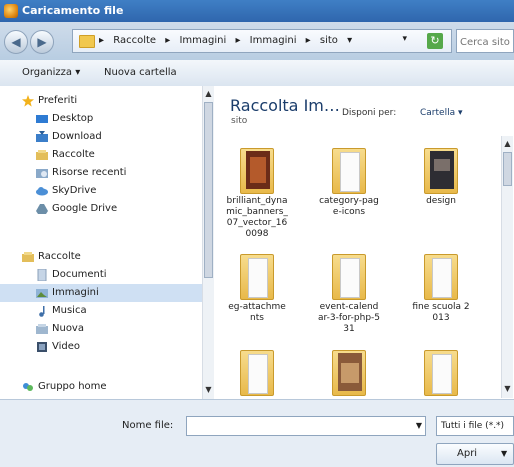 The width and height of the screenshot is (514, 467). I want to click on content-scrollbar: ▲ ▼, so click(507, 267).